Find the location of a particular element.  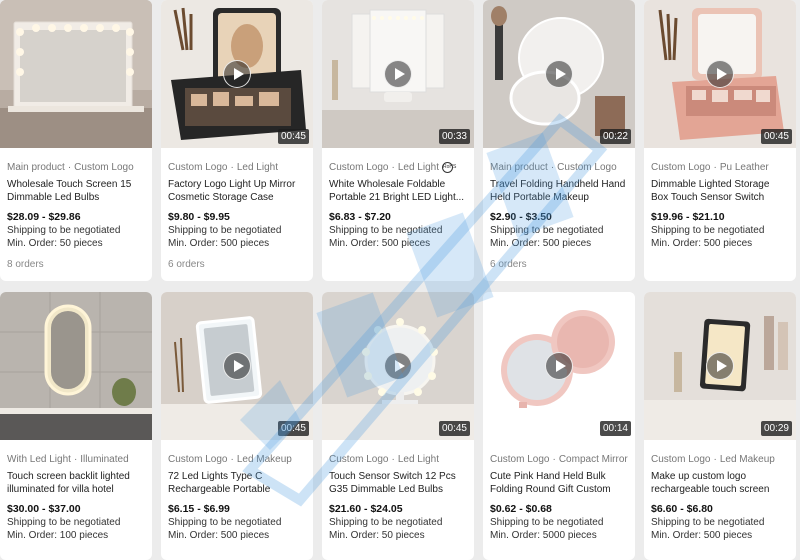

product-image: 00:29 is located at coordinates (720, 366).